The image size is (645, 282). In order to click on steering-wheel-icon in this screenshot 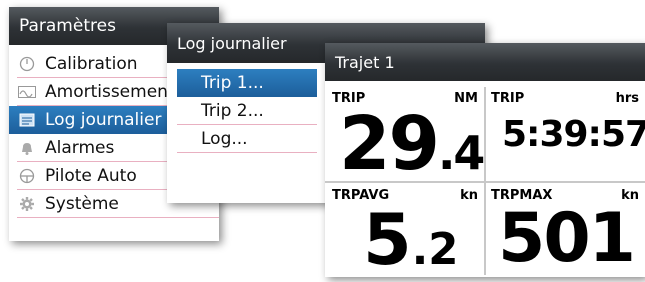, I will do `click(27, 176)`.